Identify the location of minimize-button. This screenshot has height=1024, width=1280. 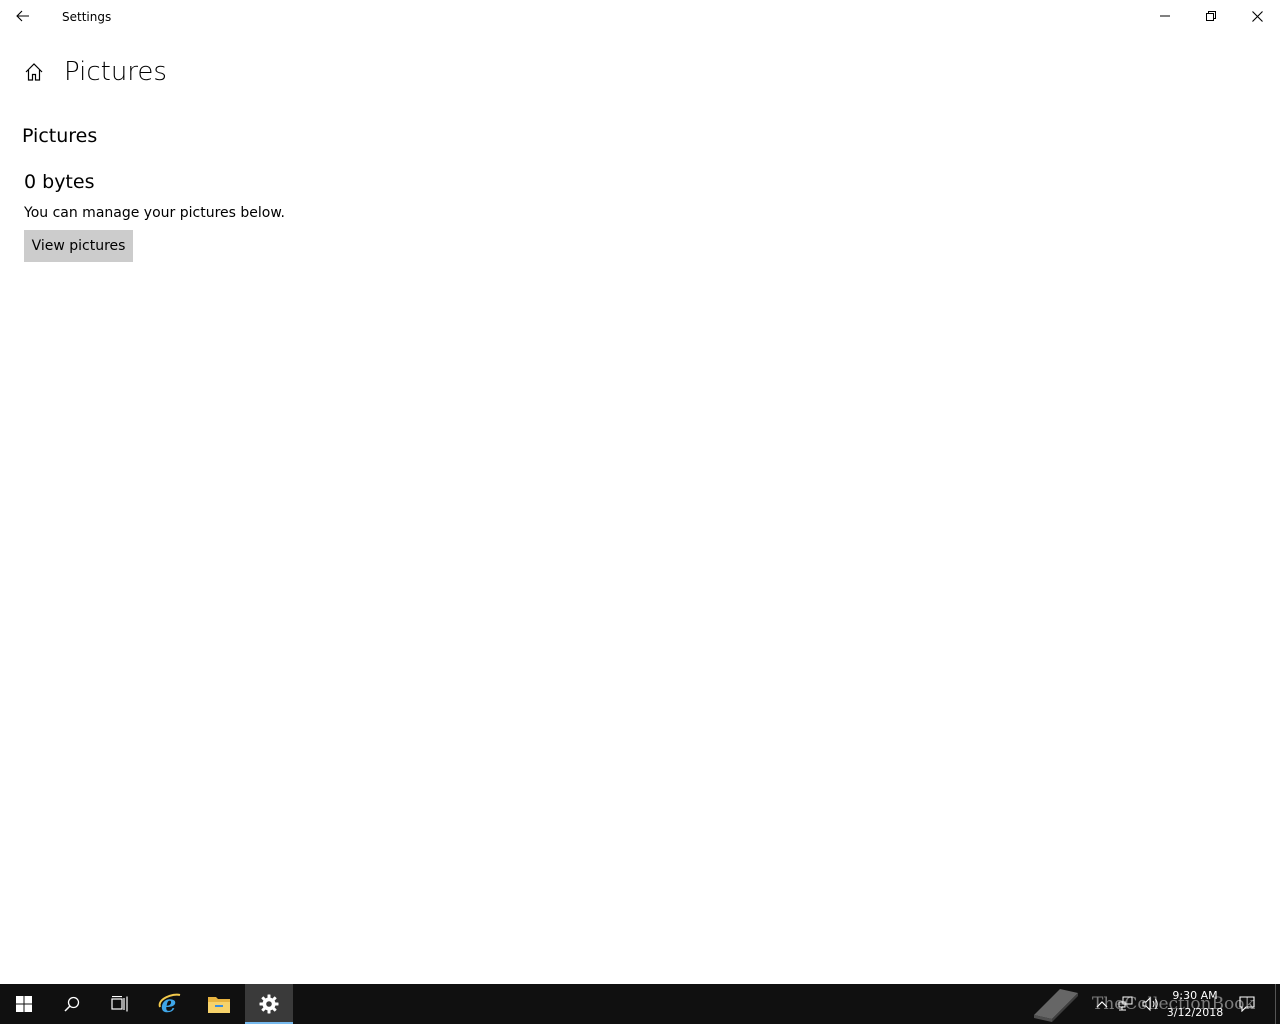
(1165, 16).